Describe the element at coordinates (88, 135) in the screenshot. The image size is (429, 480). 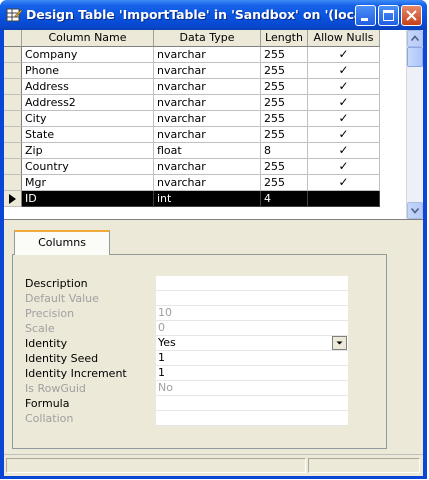
I see `cell-column-name: State` at that location.